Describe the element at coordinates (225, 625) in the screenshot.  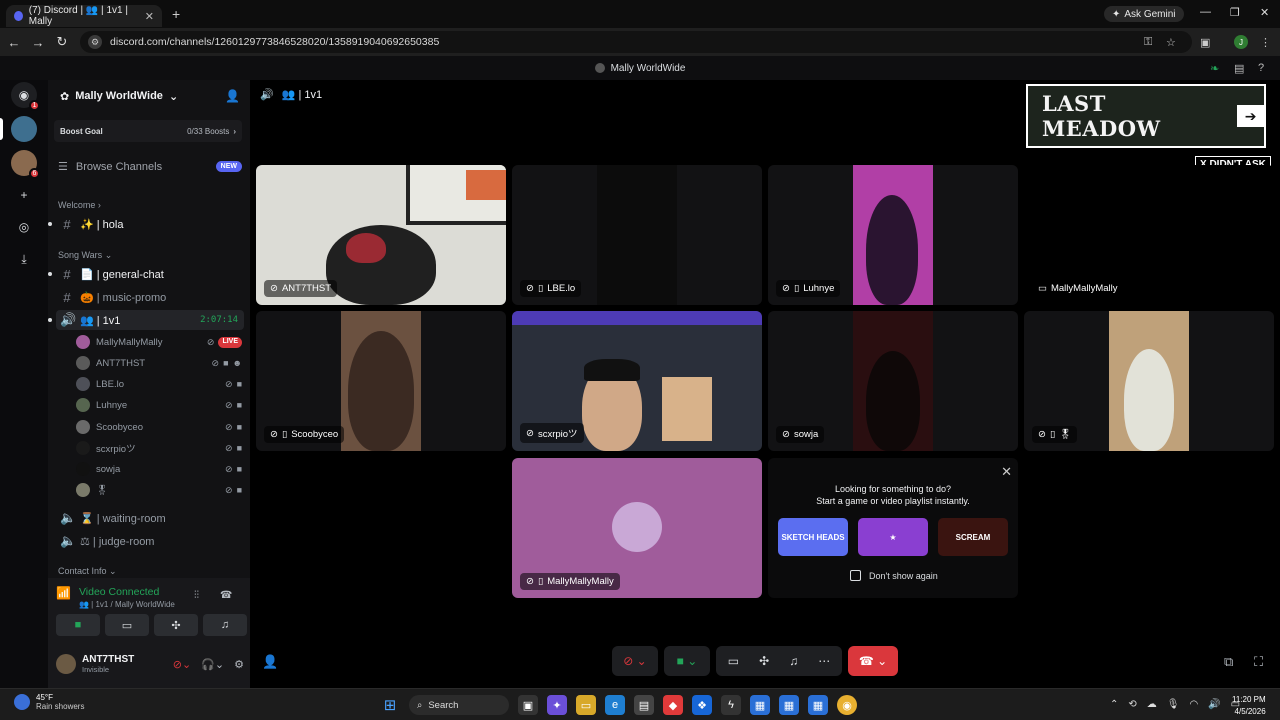
I see `soundboard-button: ♫` at that location.